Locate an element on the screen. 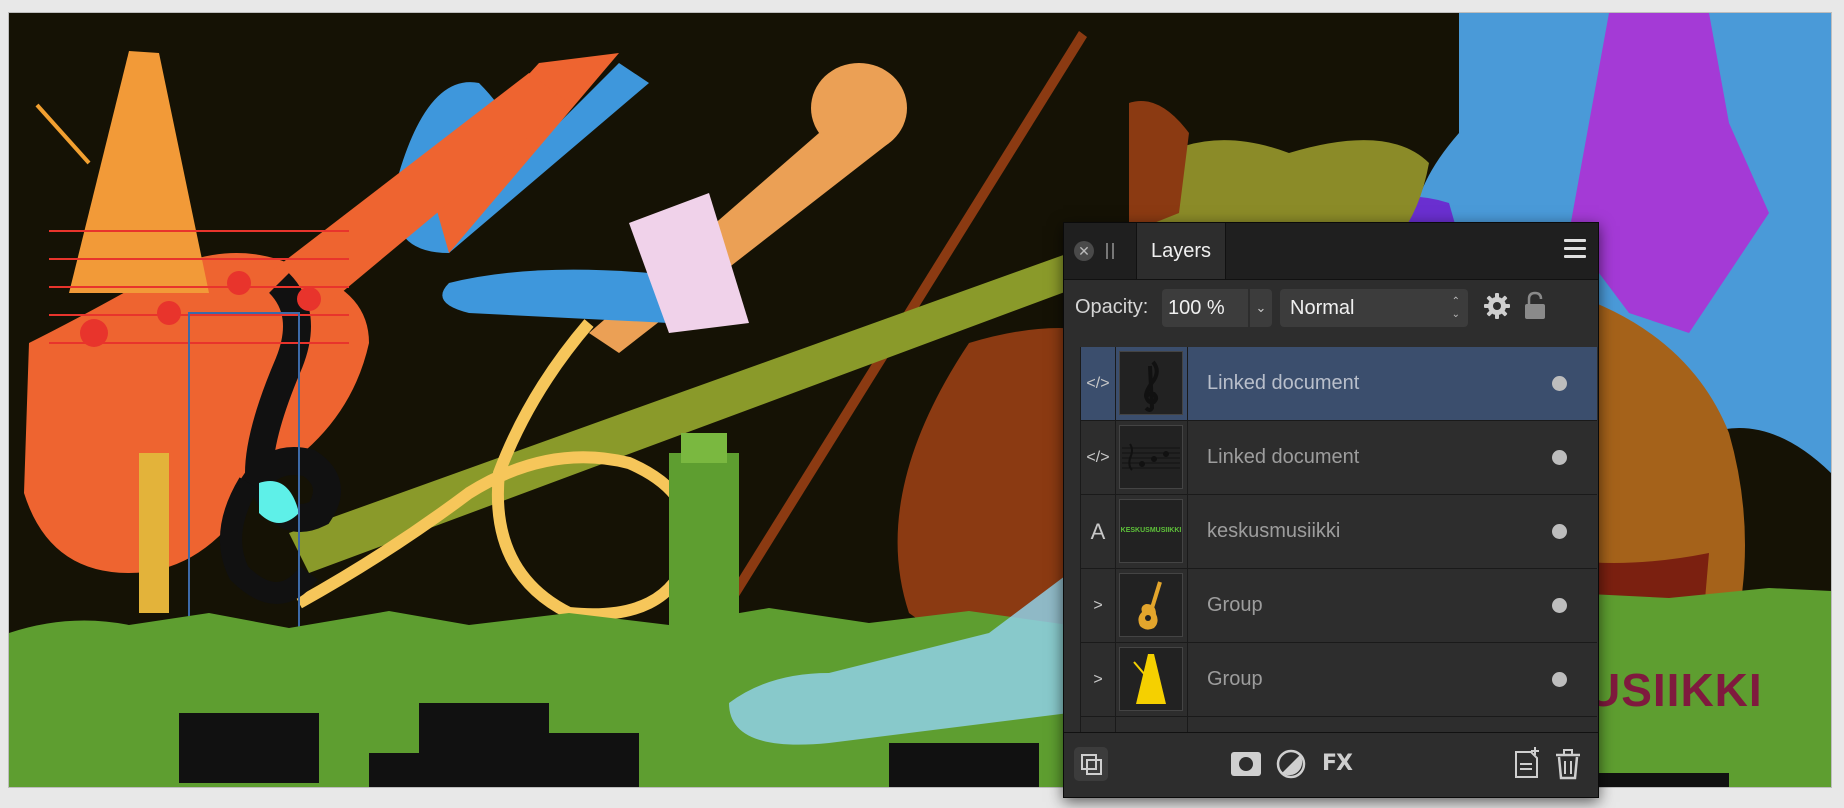  stepper-arrows-icon: ⌃ ⌄ is located at coordinates (1455, 308).